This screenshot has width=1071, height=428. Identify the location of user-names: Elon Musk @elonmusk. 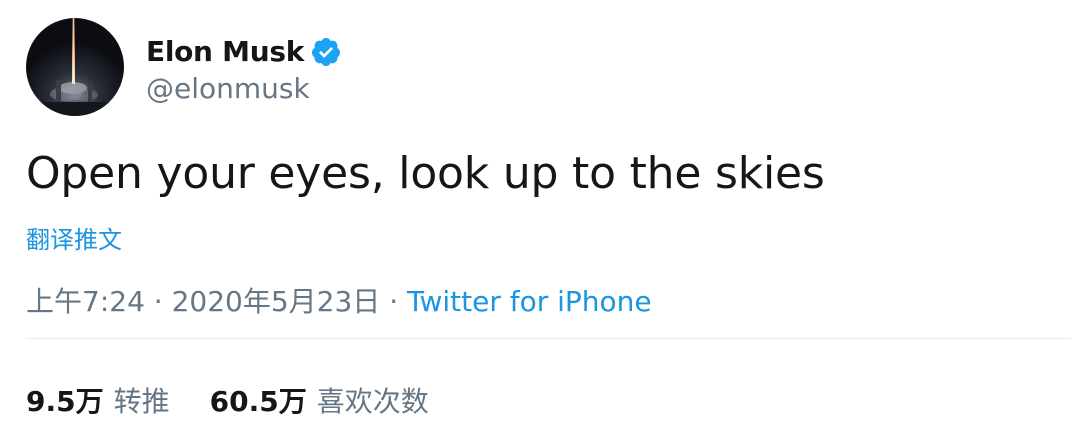
(244, 67).